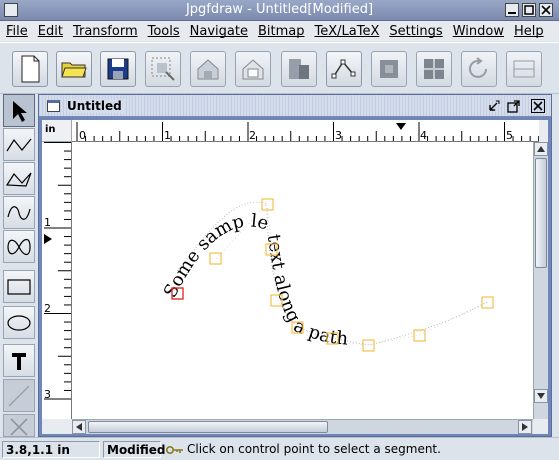 Image resolution: width=559 pixels, height=460 pixels. I want to click on rotate-icon, so click(478, 67).